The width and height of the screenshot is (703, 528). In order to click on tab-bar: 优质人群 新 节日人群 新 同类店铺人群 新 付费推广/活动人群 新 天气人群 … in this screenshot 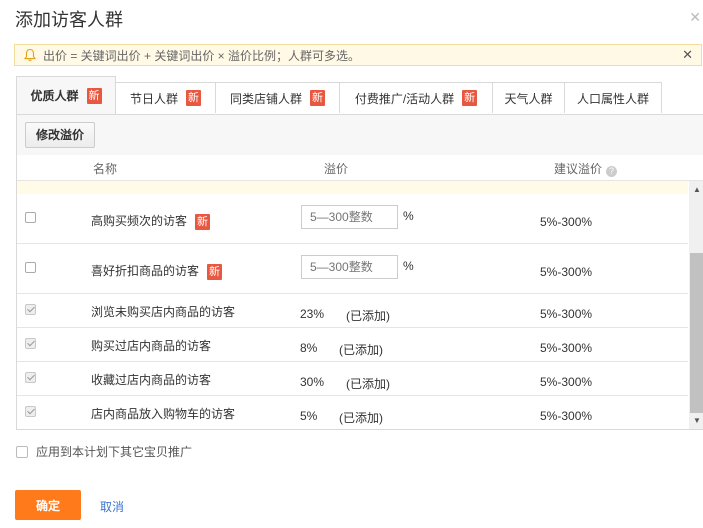, I will do `click(359, 95)`.